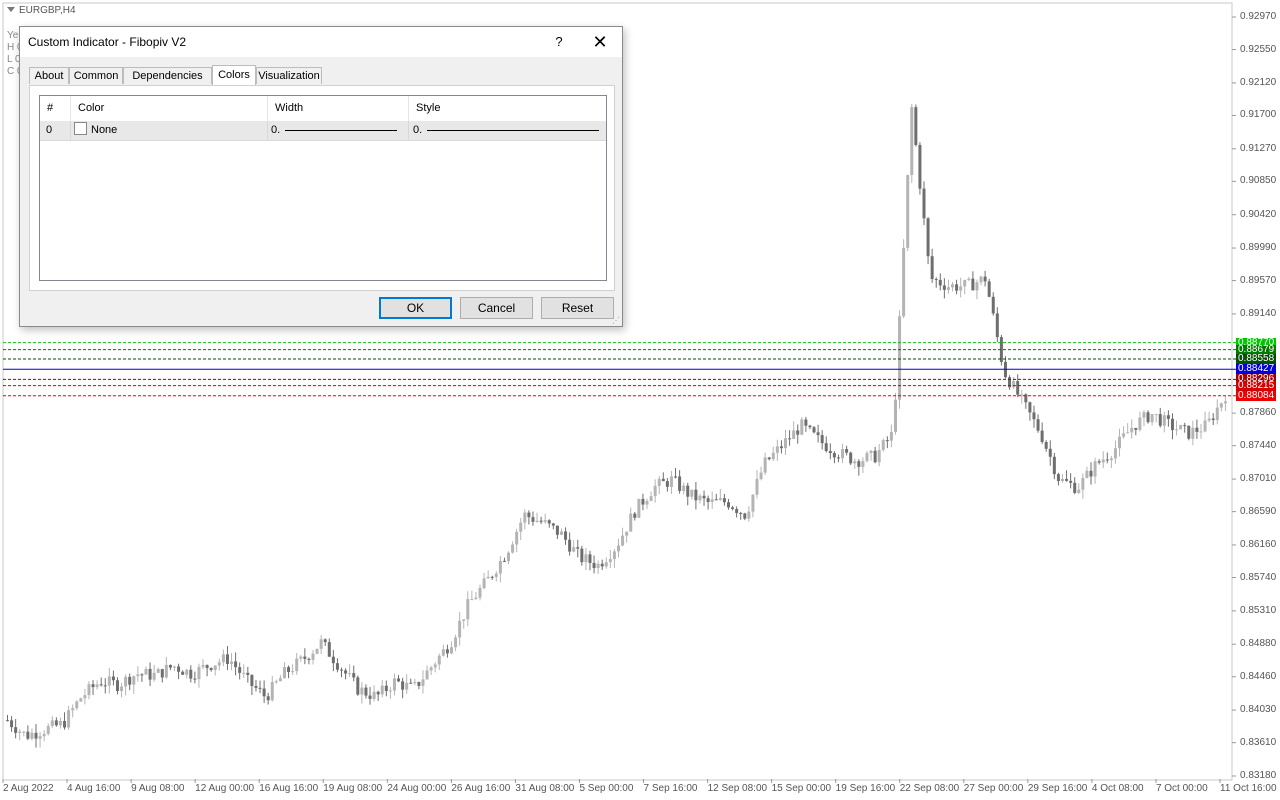  Describe the element at coordinates (1258, 82) in the screenshot. I see `price-tick-label: 0.92120` at that location.